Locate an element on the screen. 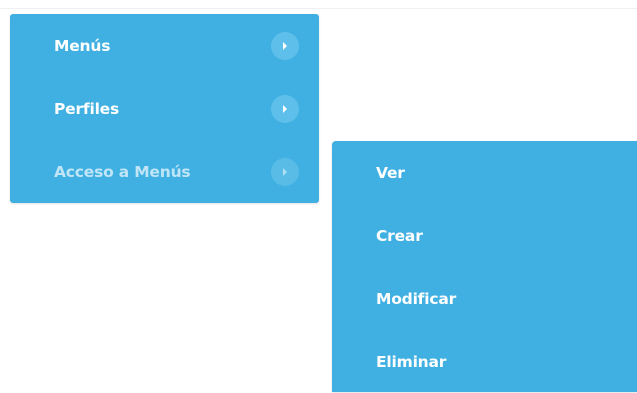 The height and width of the screenshot is (393, 637). submenu-item-label: Crear is located at coordinates (399, 235).